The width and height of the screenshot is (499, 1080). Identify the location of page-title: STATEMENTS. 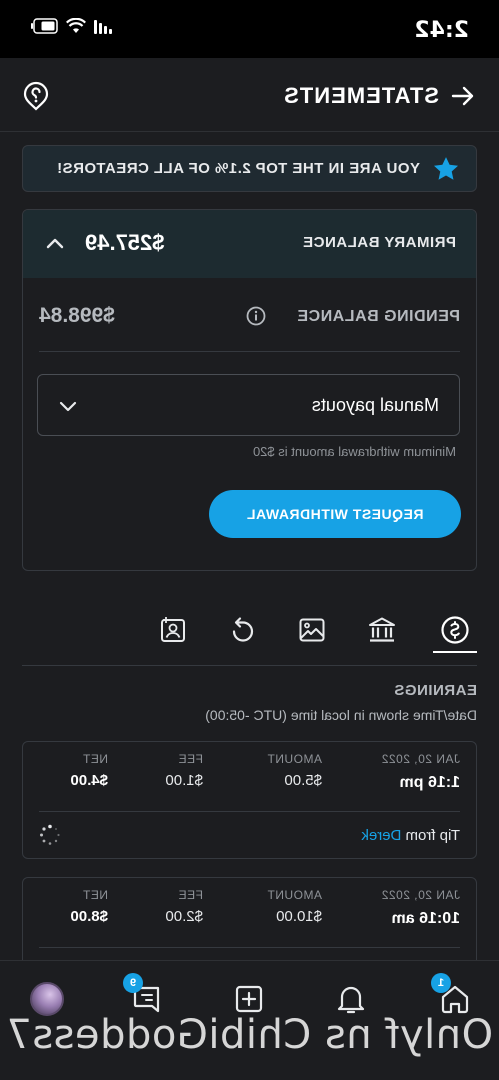
(361, 95).